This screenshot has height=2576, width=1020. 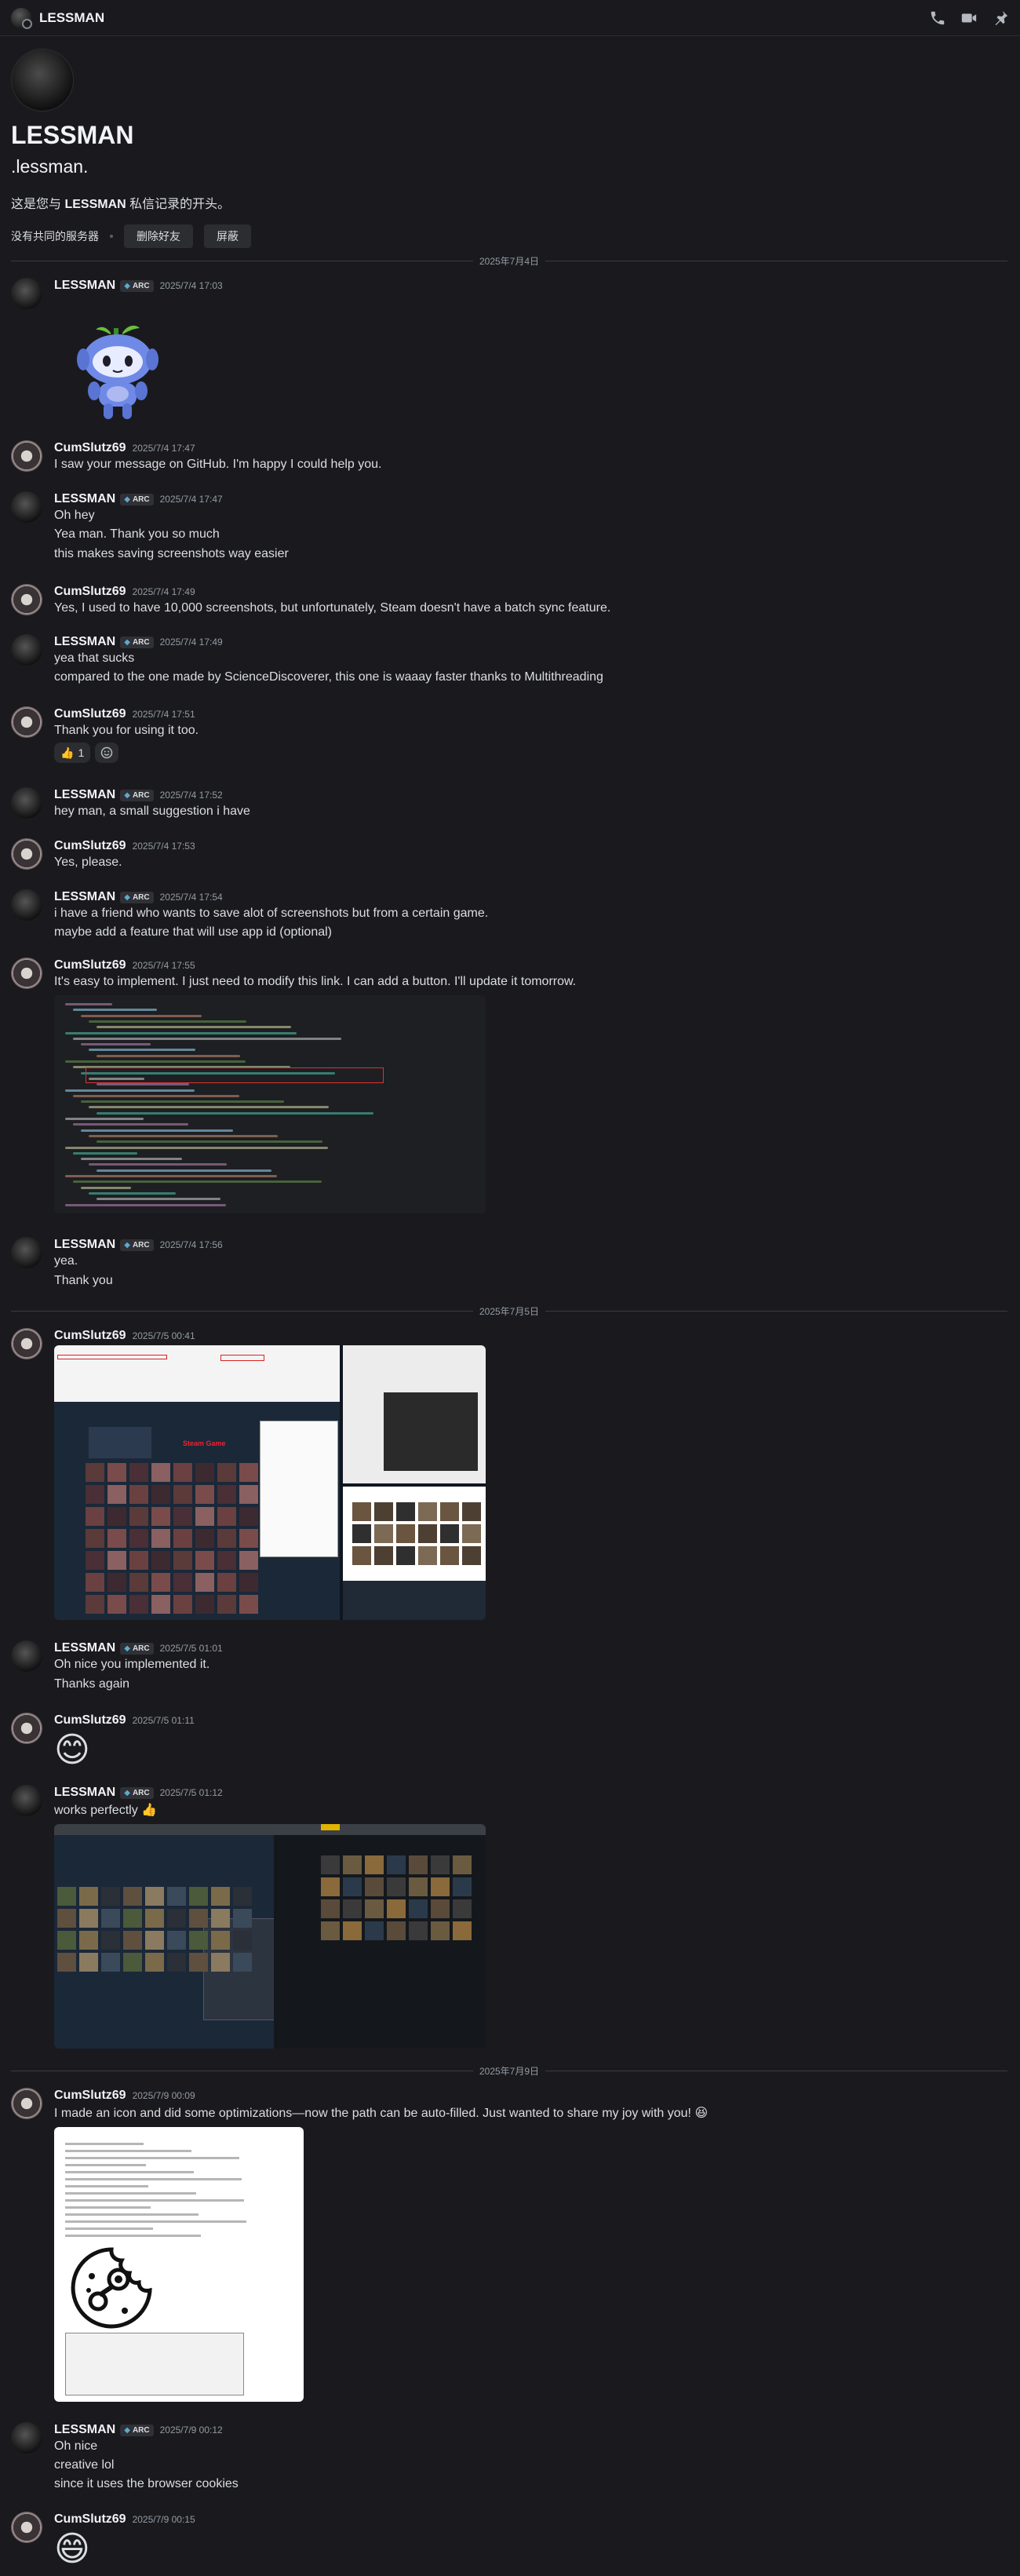 I want to click on timestamp: 2025/7/4 17:47, so click(x=191, y=499).